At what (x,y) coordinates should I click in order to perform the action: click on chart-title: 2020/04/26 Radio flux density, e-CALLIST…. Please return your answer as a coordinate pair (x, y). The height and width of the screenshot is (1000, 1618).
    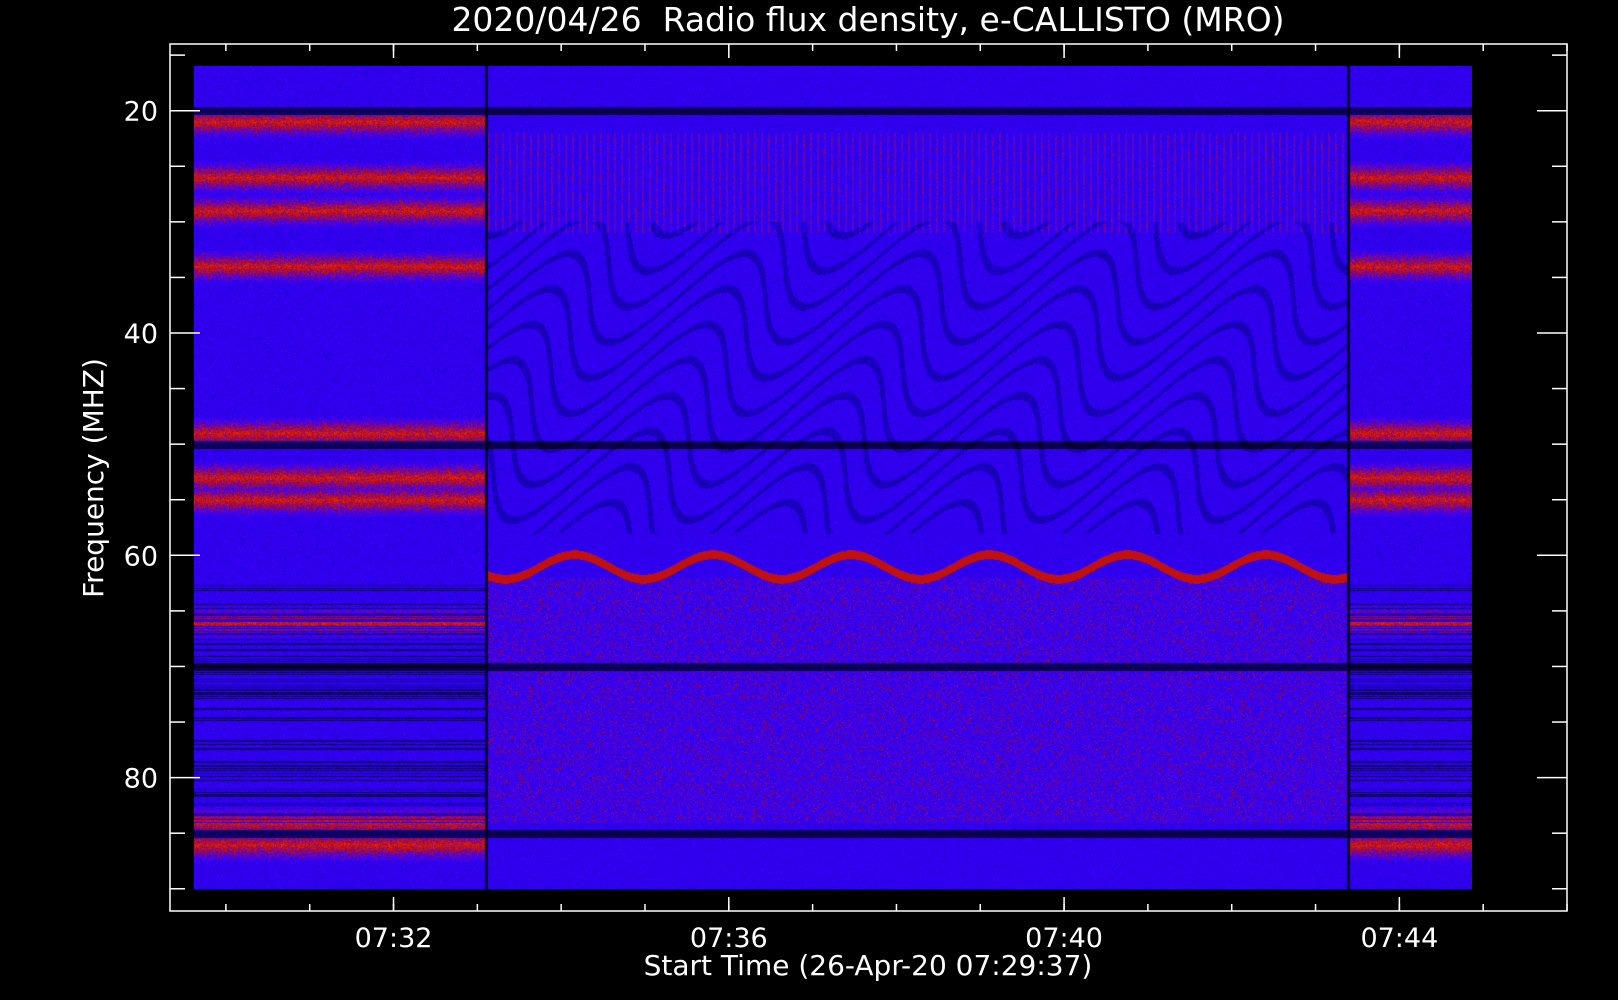
    Looking at the image, I should click on (867, 19).